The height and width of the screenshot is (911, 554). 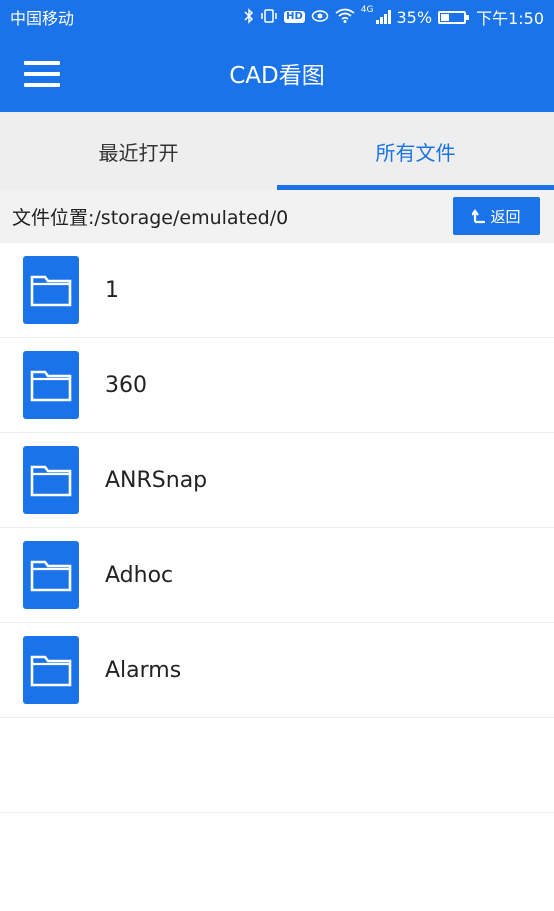 What do you see at coordinates (415, 151) in the screenshot?
I see `tab-all-files: 所有文件` at bounding box center [415, 151].